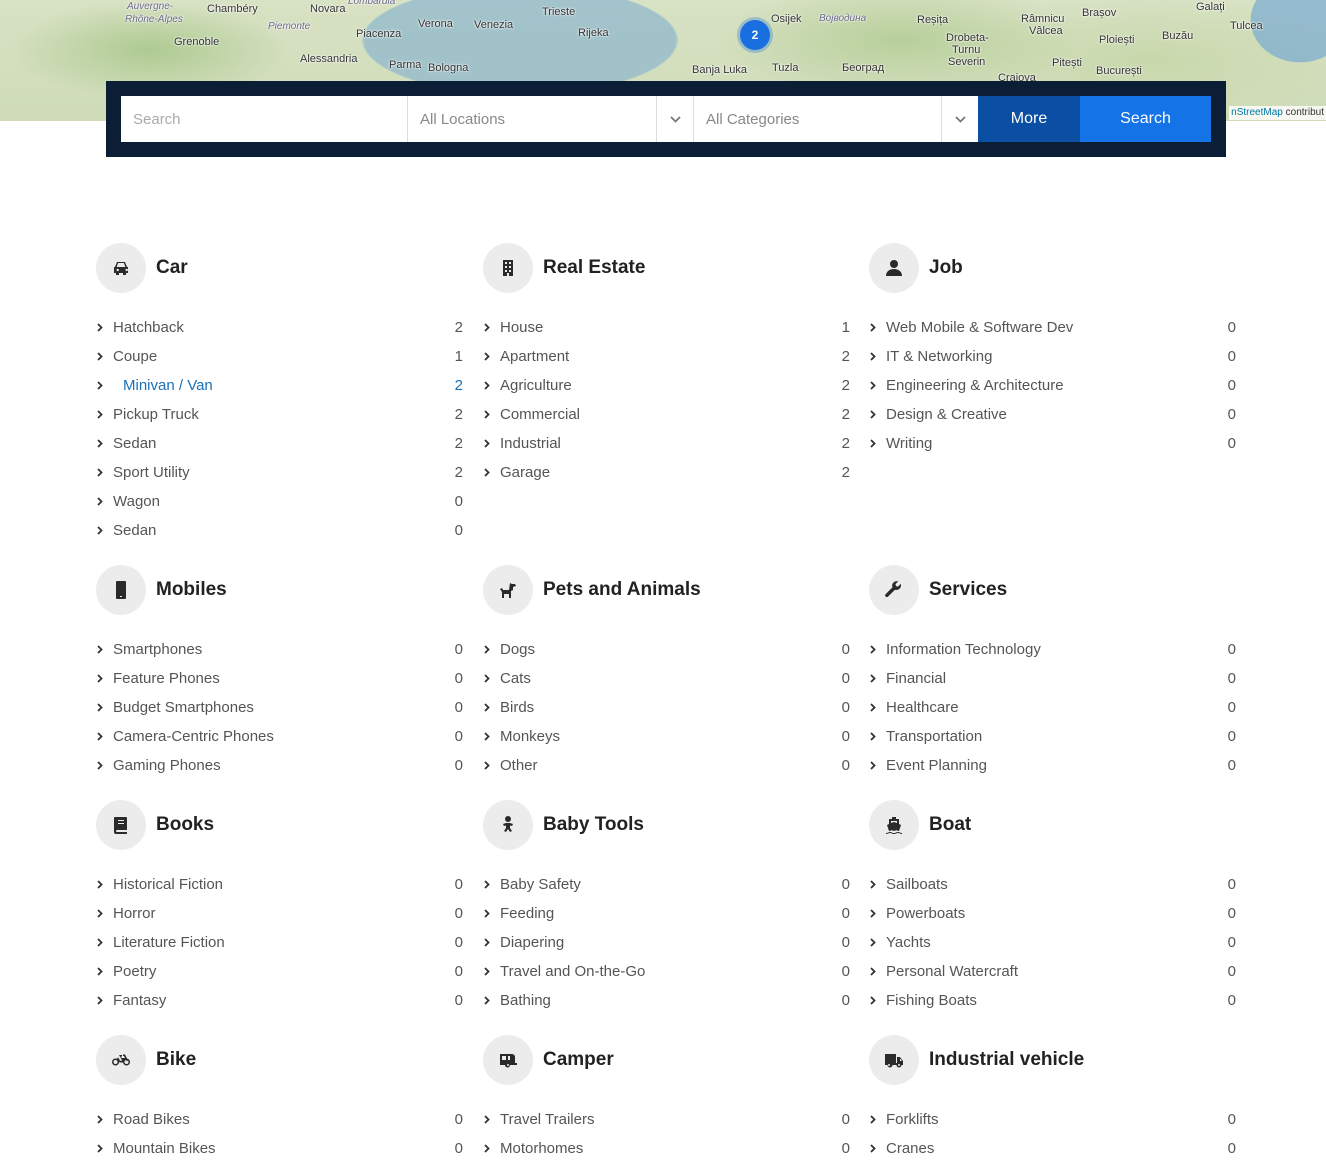 This screenshot has width=1326, height=1171. What do you see at coordinates (660, 327) in the screenshot?
I see `subcategory-link: House` at bounding box center [660, 327].